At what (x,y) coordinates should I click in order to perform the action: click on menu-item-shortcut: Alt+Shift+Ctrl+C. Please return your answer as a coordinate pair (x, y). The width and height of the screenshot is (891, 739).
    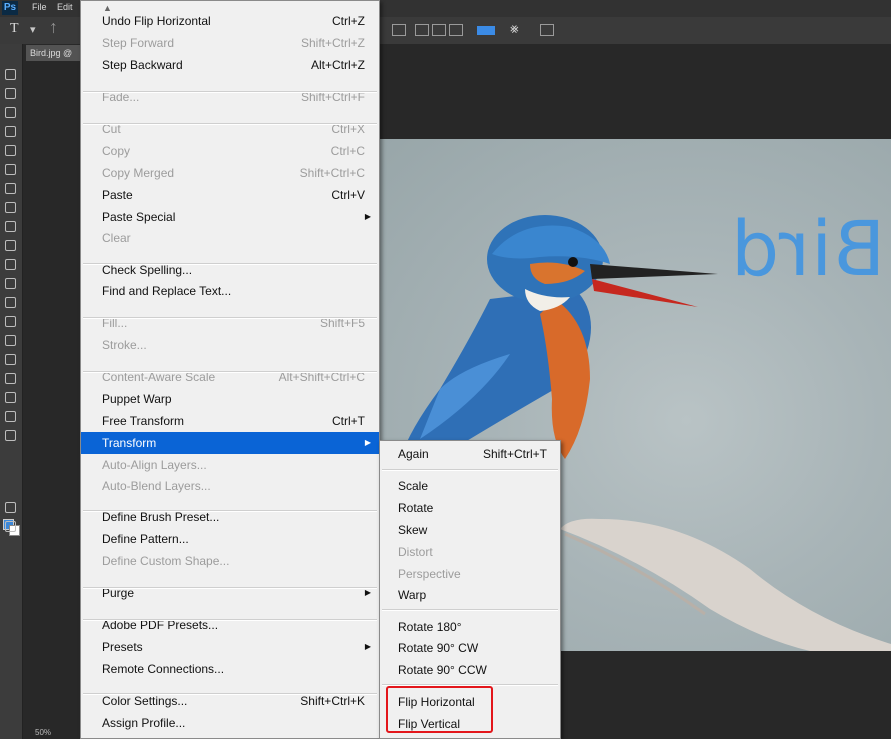
    Looking at the image, I should click on (321, 377).